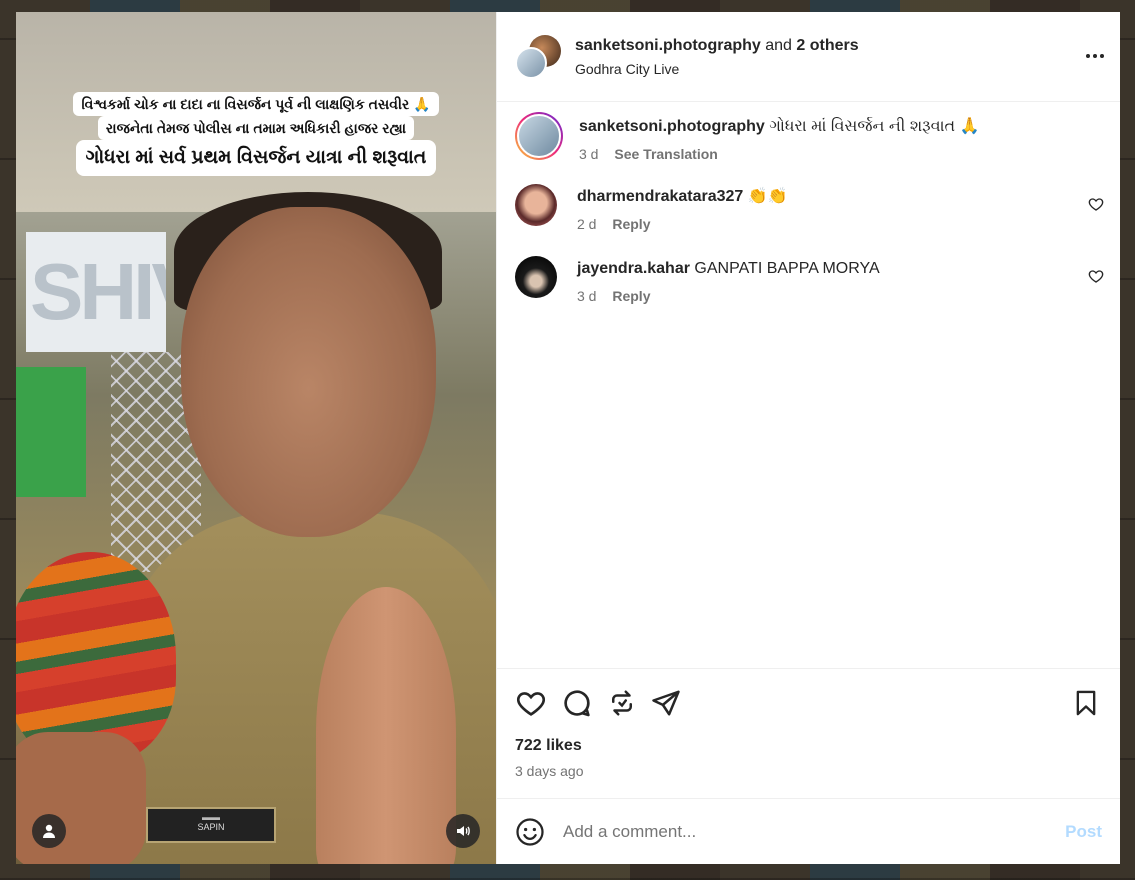 The height and width of the screenshot is (880, 1135). What do you see at coordinates (386, 725) in the screenshot?
I see `video-folded-hands` at bounding box center [386, 725].